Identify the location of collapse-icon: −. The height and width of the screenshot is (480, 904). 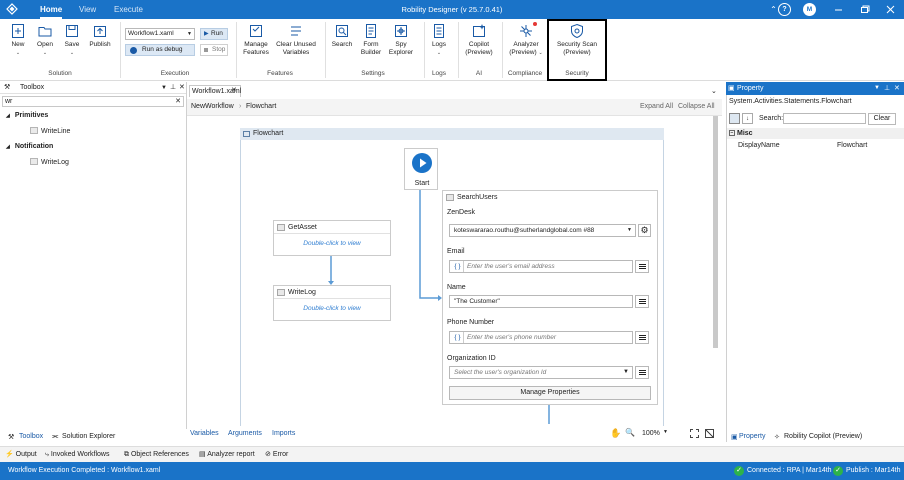
(732, 133).